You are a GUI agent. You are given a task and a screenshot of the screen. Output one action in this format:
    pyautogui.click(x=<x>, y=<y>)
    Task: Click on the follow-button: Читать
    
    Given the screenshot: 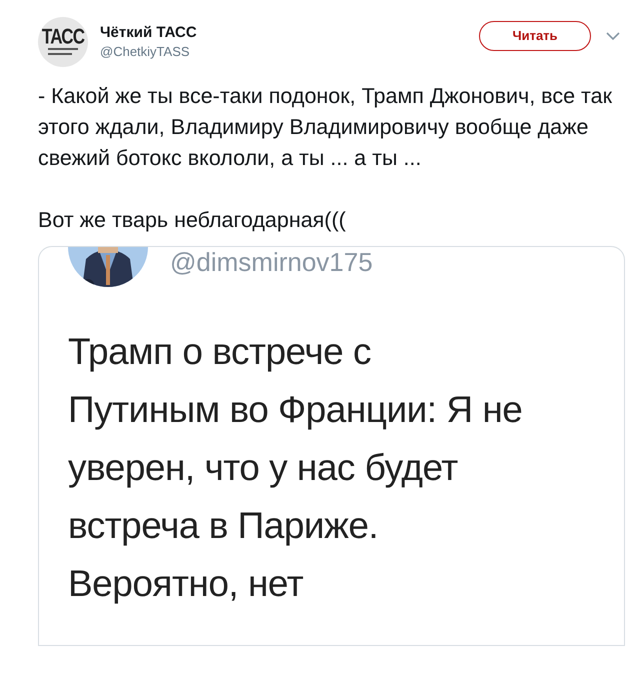 What is the action you would take?
    pyautogui.click(x=535, y=36)
    